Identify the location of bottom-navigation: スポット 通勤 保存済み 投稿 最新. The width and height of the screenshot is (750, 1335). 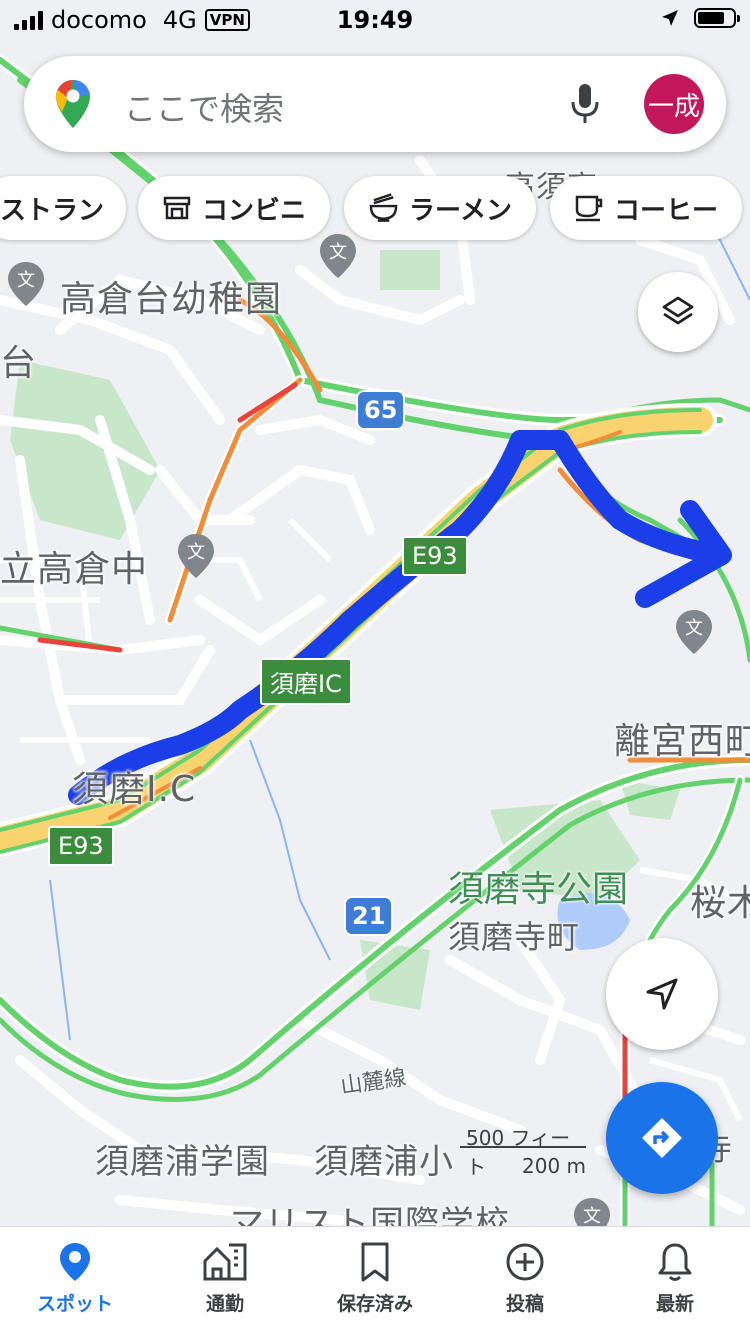
(375, 1280).